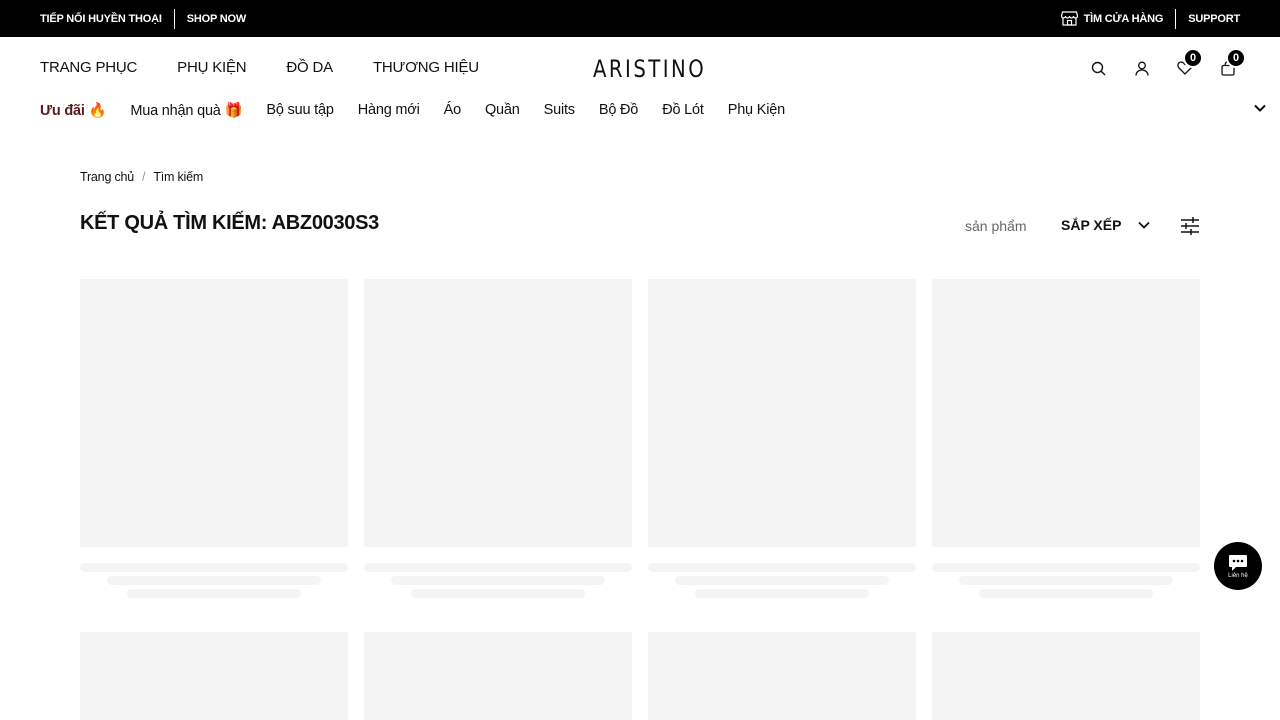 The height and width of the screenshot is (720, 1280). Describe the element at coordinates (649, 69) in the screenshot. I see `brand-logo: ARISTINO` at that location.